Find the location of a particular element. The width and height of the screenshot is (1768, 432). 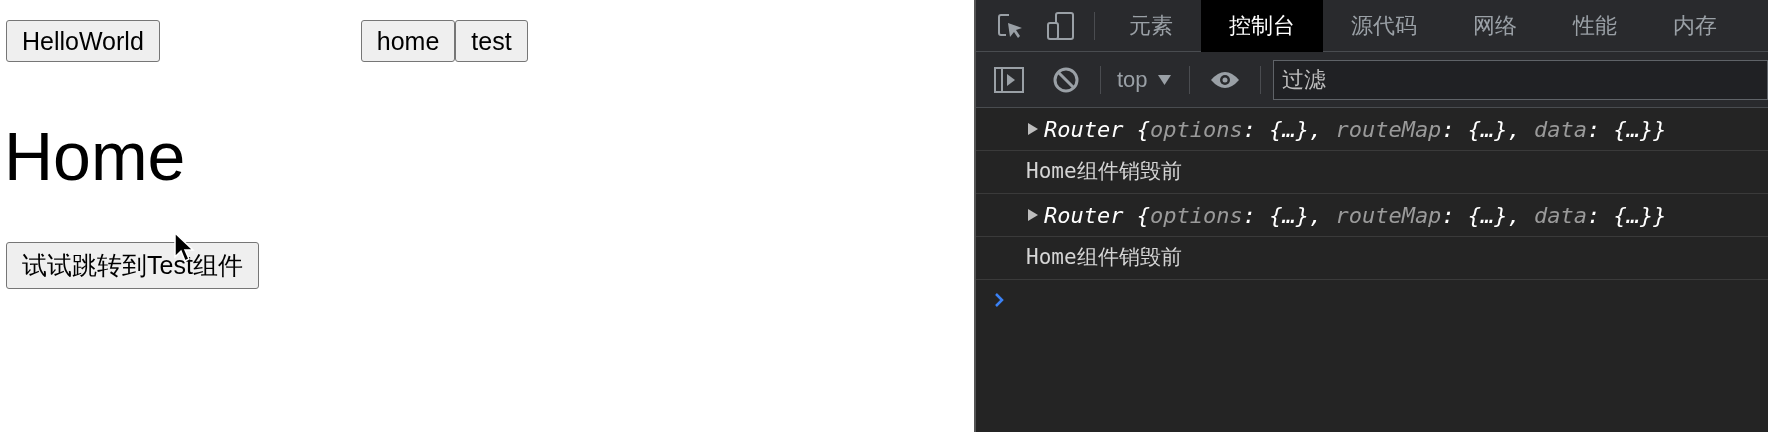

devtools-tab: 源代码 is located at coordinates (1384, 26).